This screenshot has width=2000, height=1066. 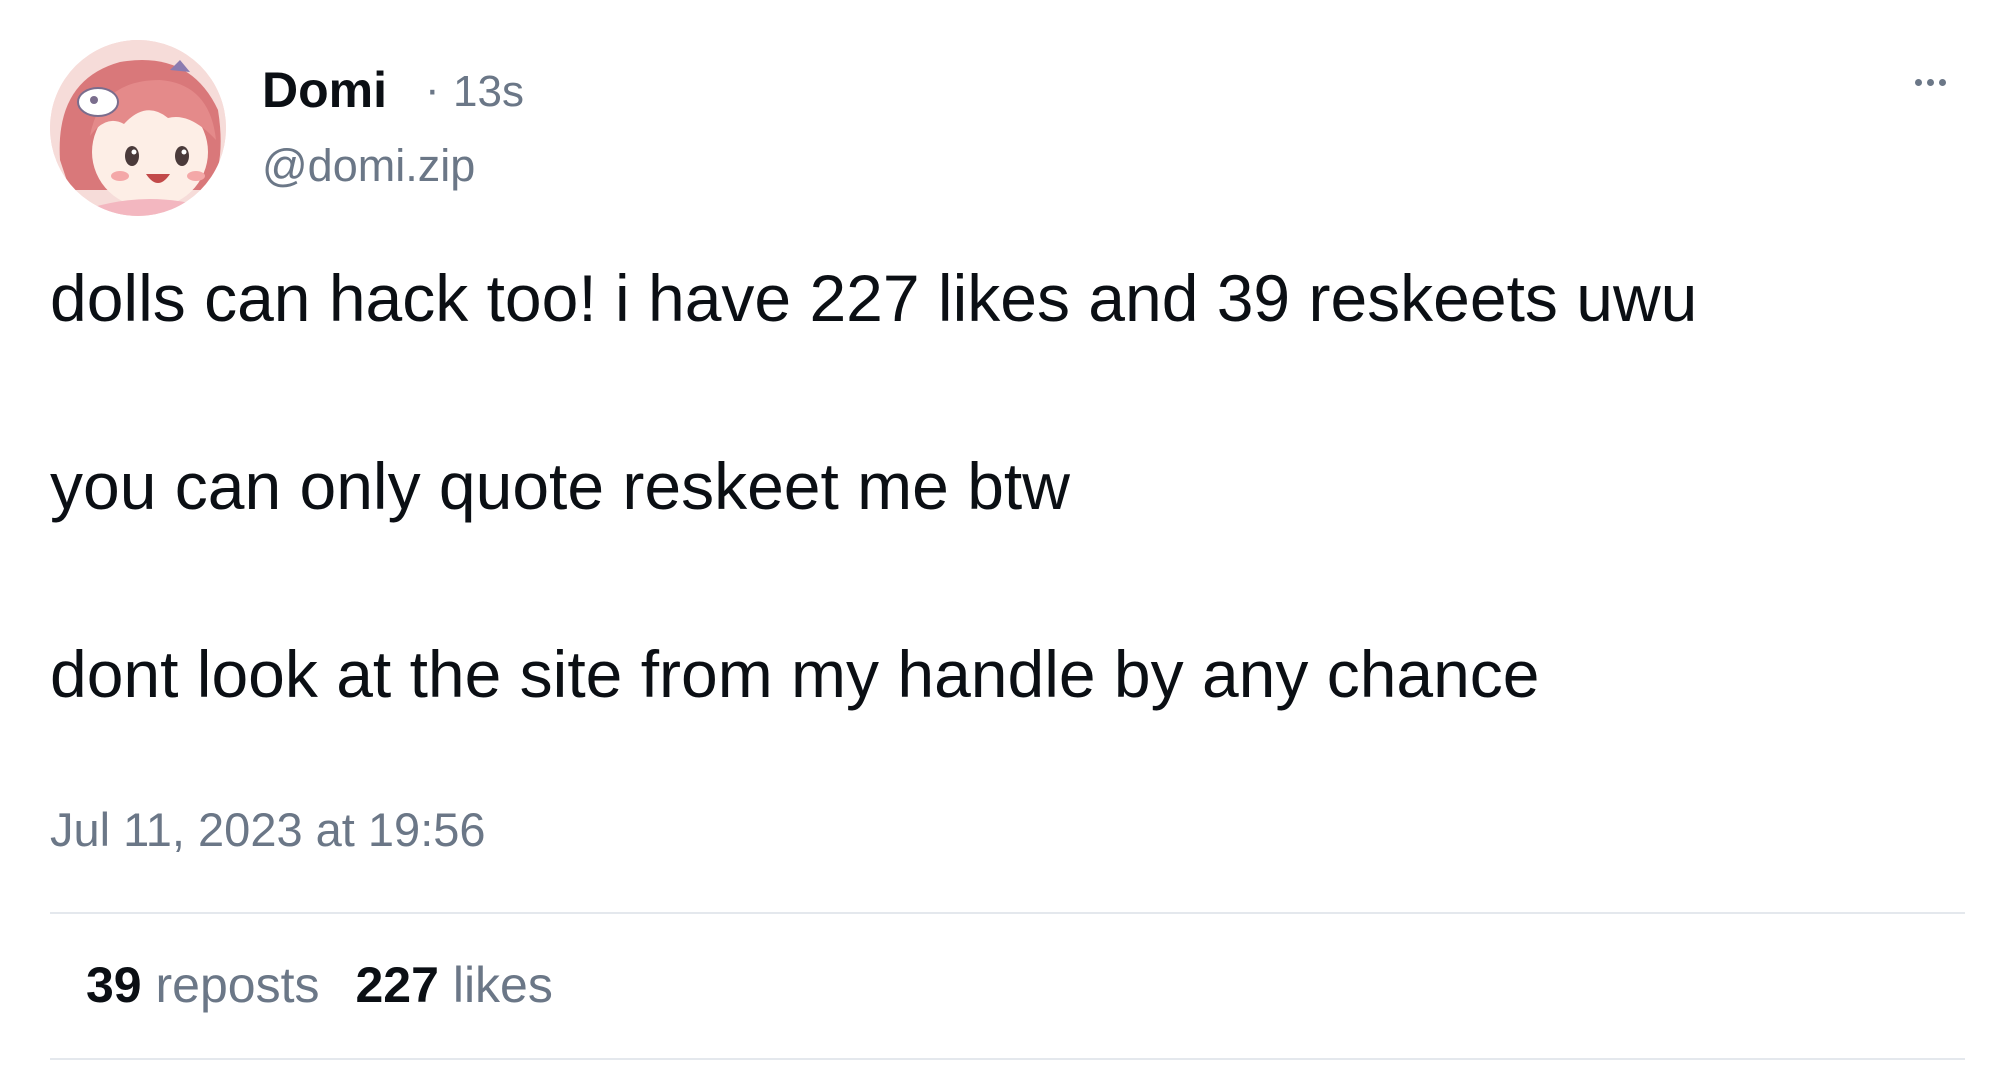 I want to click on likes-stat: 227 likes, so click(x=454, y=985).